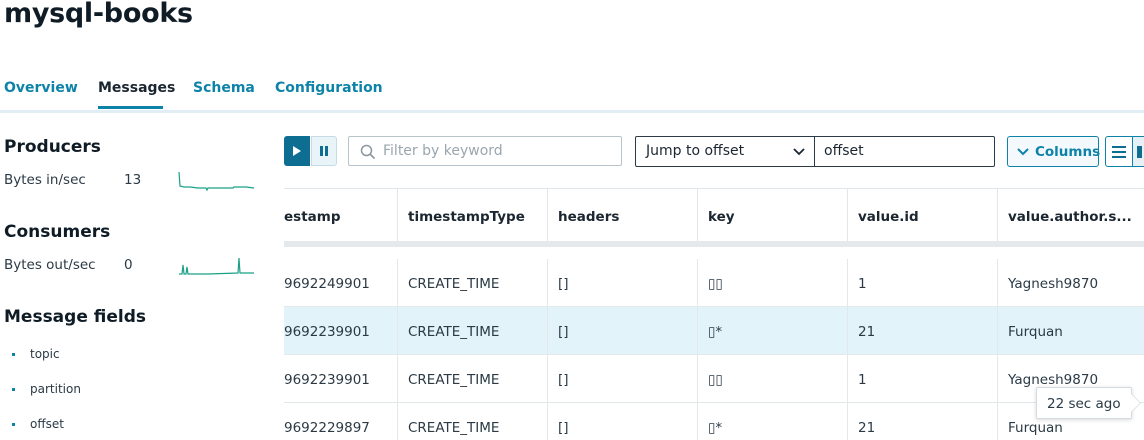 The image size is (1144, 440). Describe the element at coordinates (1035, 332) in the screenshot. I see `cell-value-author: Furquan` at that location.